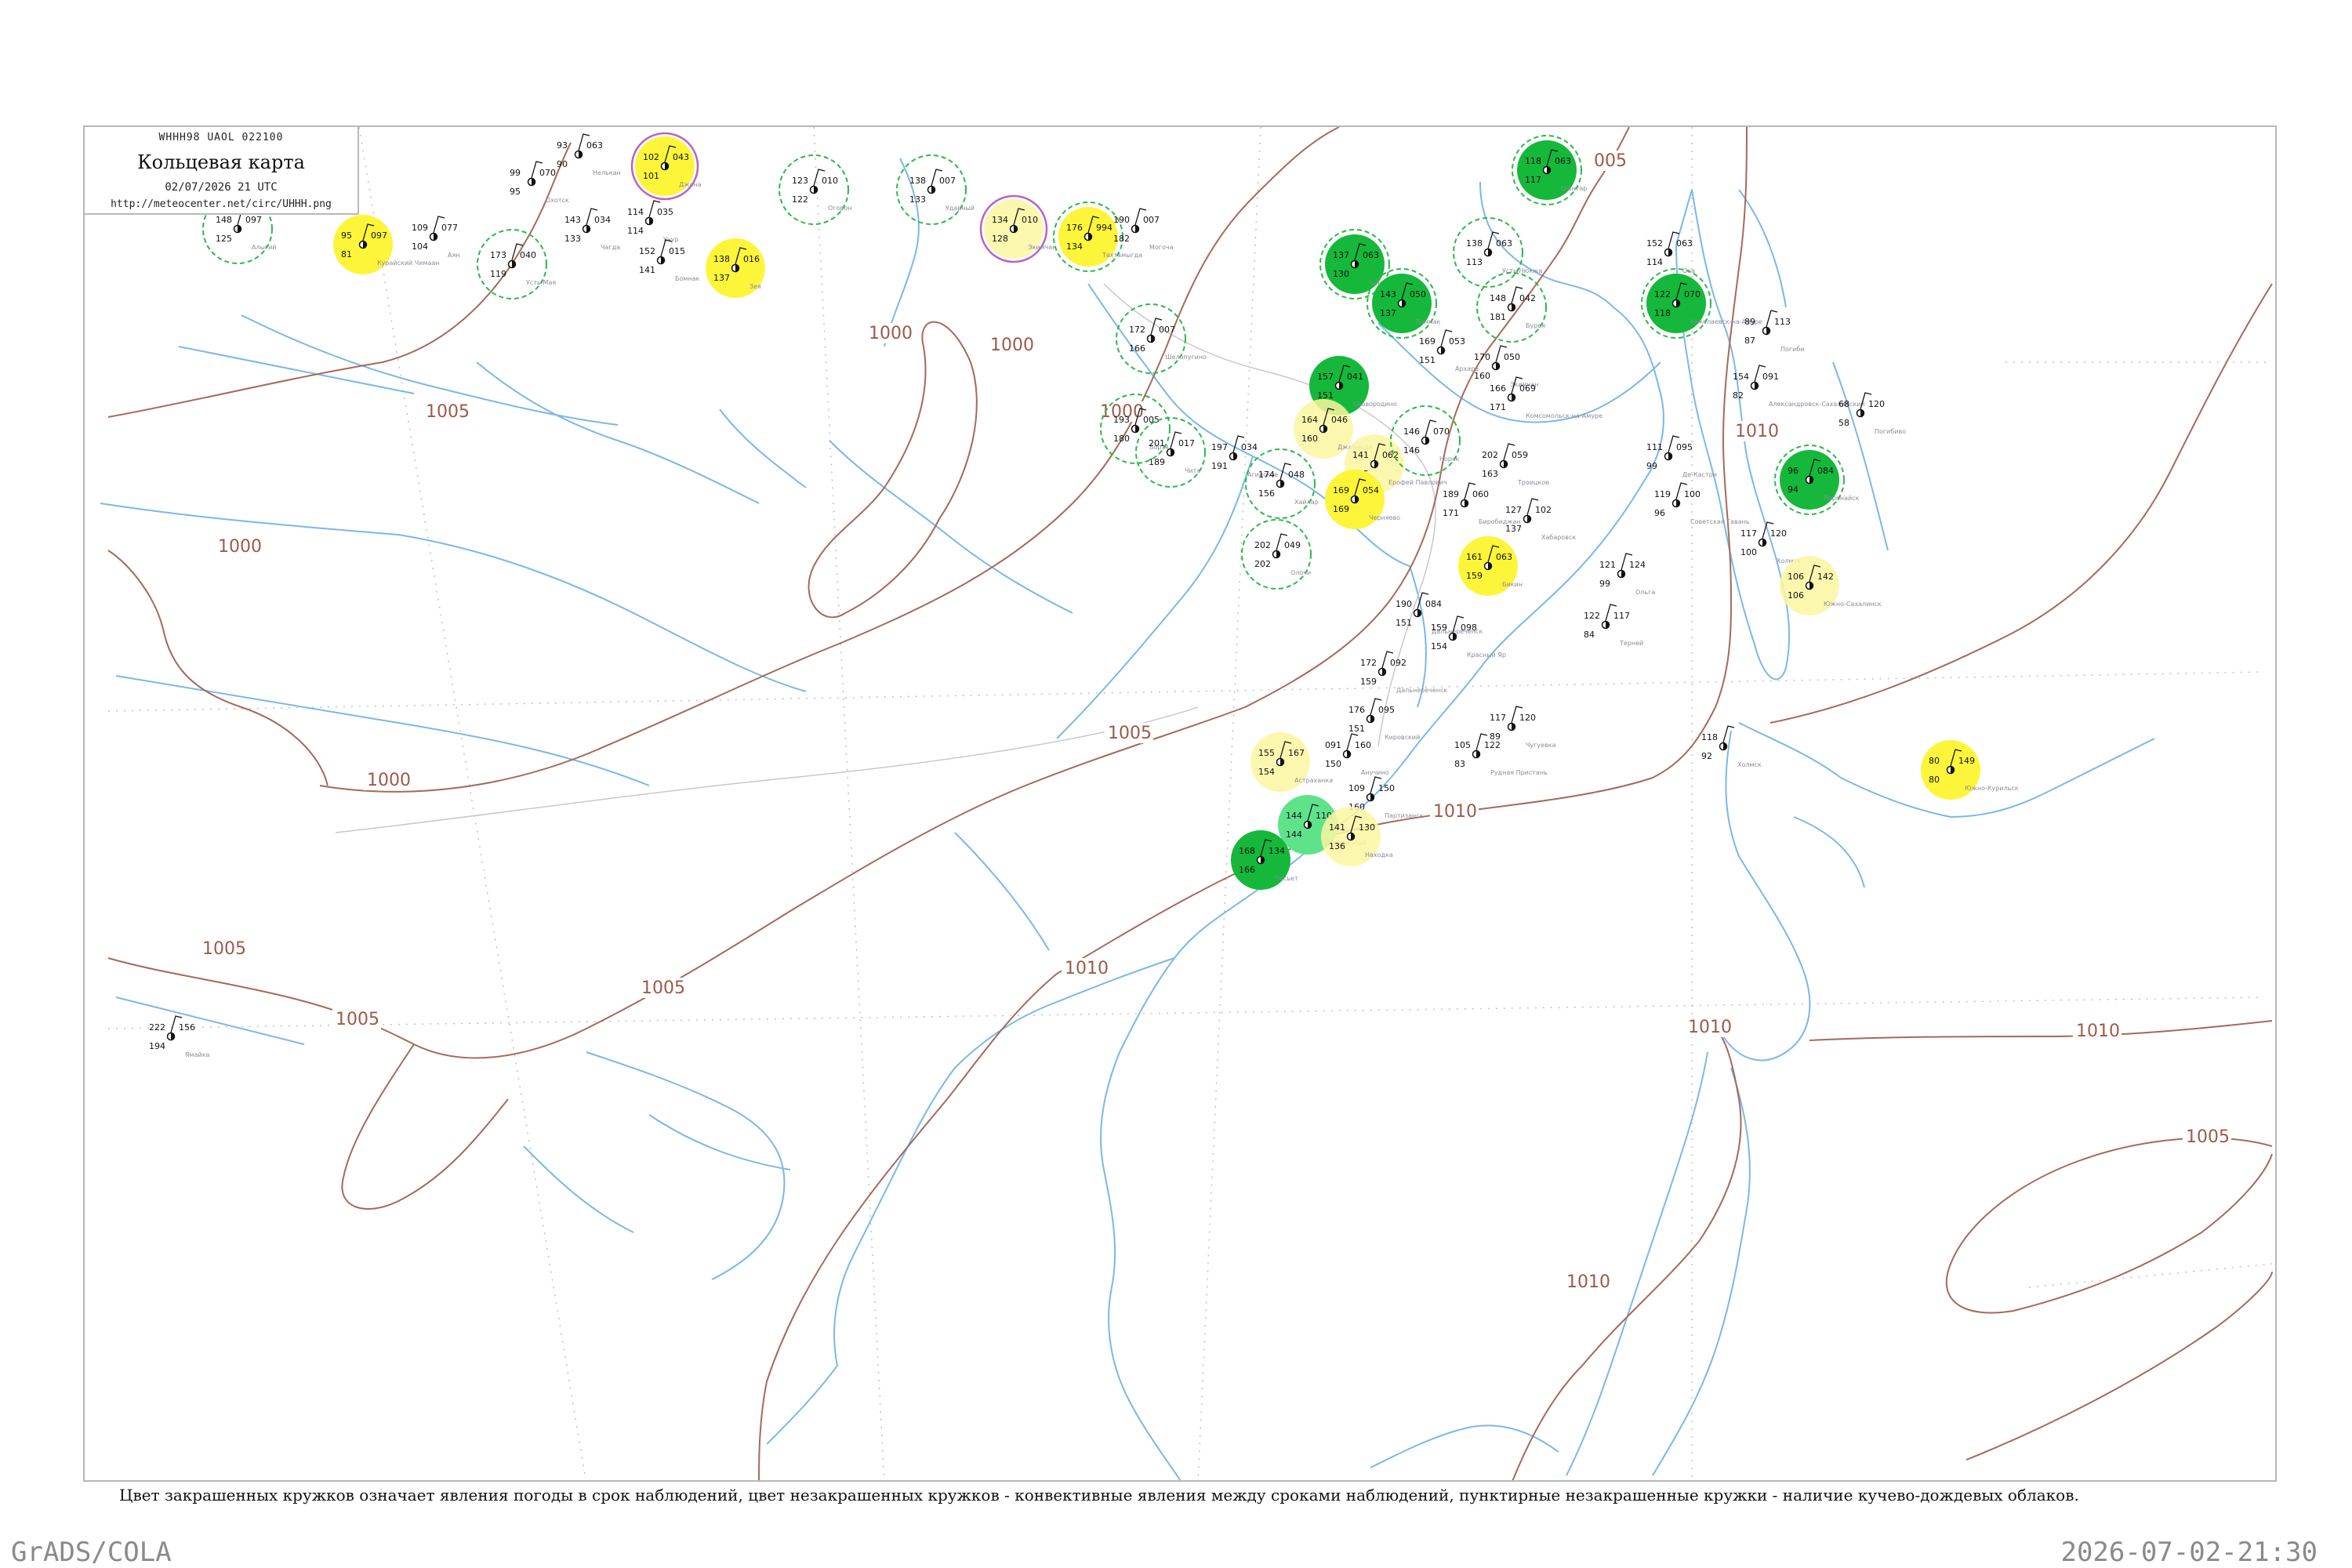  Describe the element at coordinates (1702, 503) in the screenshot. I see `station-model: 119 100 96 Советская Гавань` at that location.